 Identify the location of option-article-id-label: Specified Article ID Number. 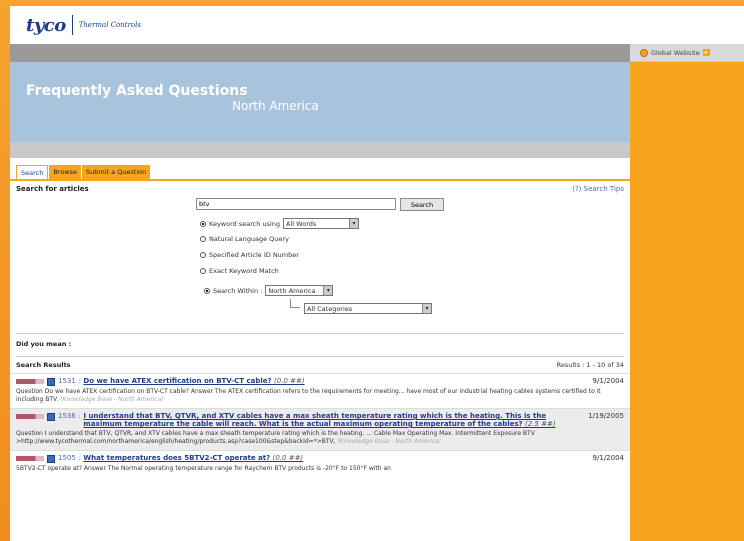
(254, 255).